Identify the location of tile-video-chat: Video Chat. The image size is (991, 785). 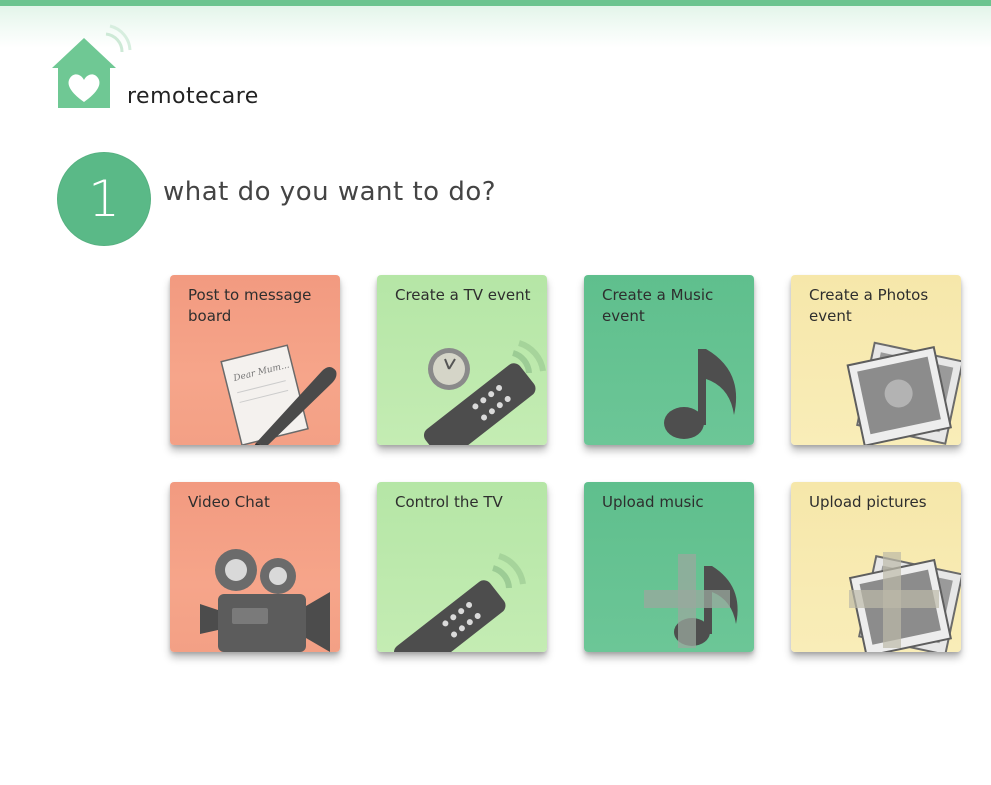
(255, 567).